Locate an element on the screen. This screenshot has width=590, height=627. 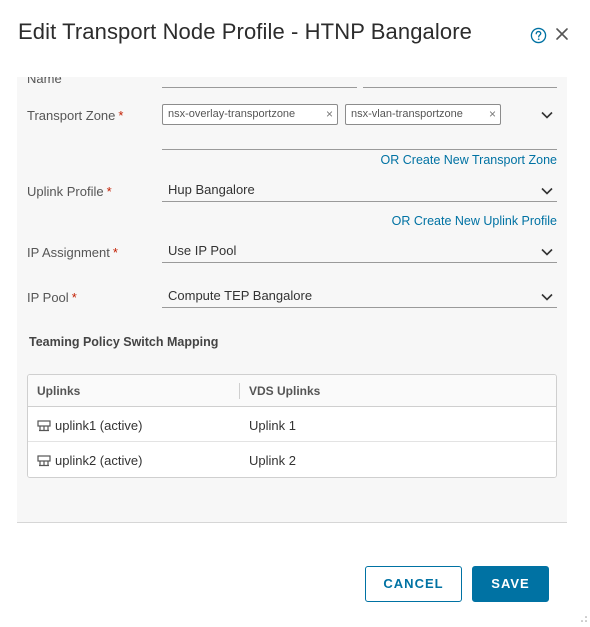
create-uplink-profile-link: OR Create New Uplink Profile is located at coordinates (474, 221).